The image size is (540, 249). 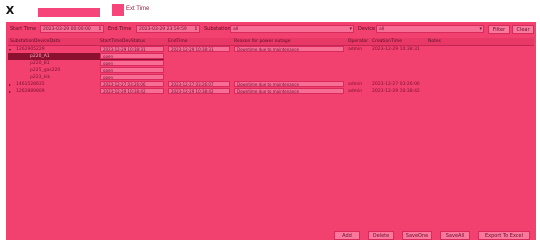 I want to click on end-time-field: 2023-03-29 23:59:59 ↕, so click(x=168, y=29).